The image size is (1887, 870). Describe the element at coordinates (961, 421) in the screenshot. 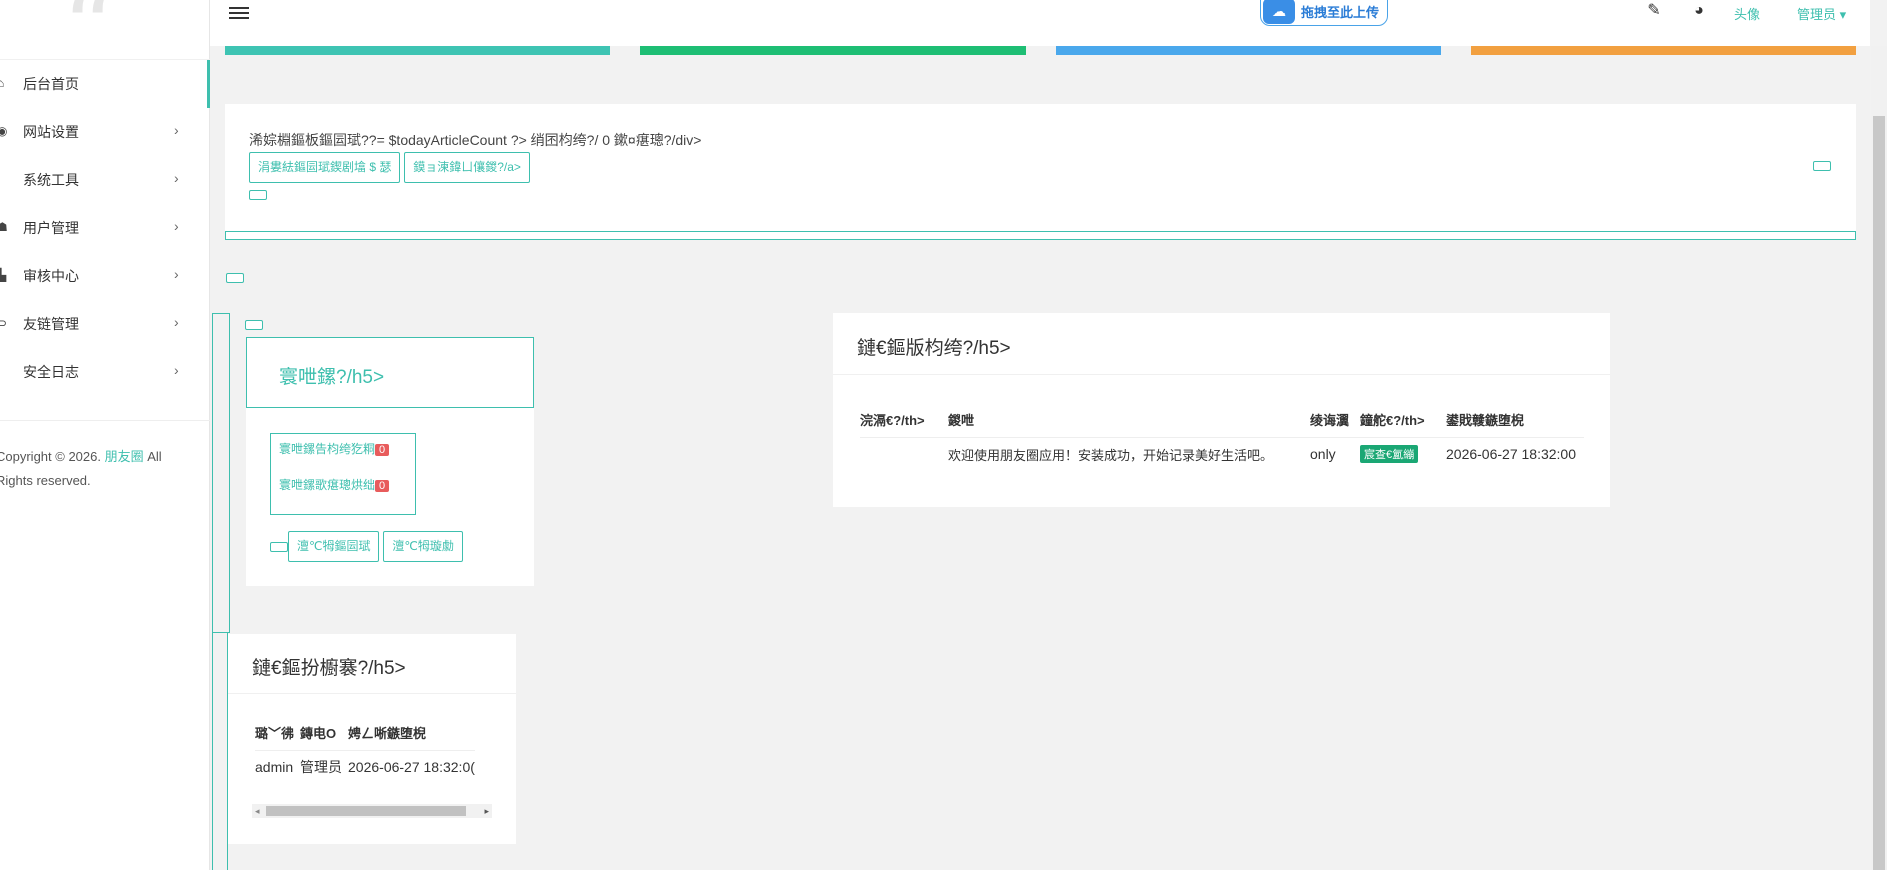

I see `col-content: 鍐呭` at that location.